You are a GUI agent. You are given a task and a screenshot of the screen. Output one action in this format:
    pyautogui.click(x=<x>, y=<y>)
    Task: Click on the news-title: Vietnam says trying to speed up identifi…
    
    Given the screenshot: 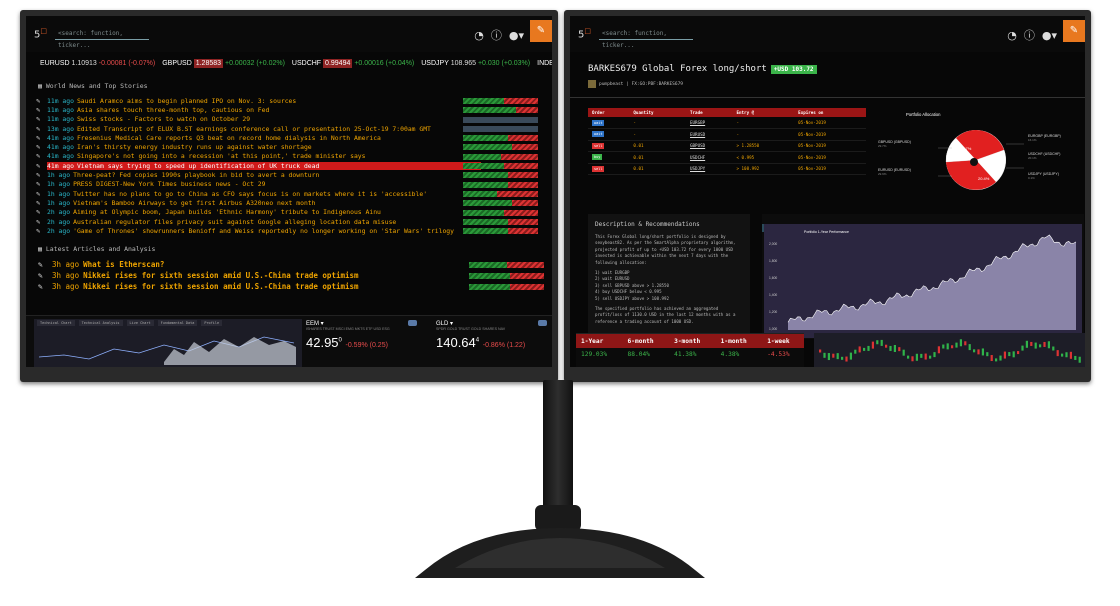 What is the action you would take?
    pyautogui.click(x=277, y=166)
    